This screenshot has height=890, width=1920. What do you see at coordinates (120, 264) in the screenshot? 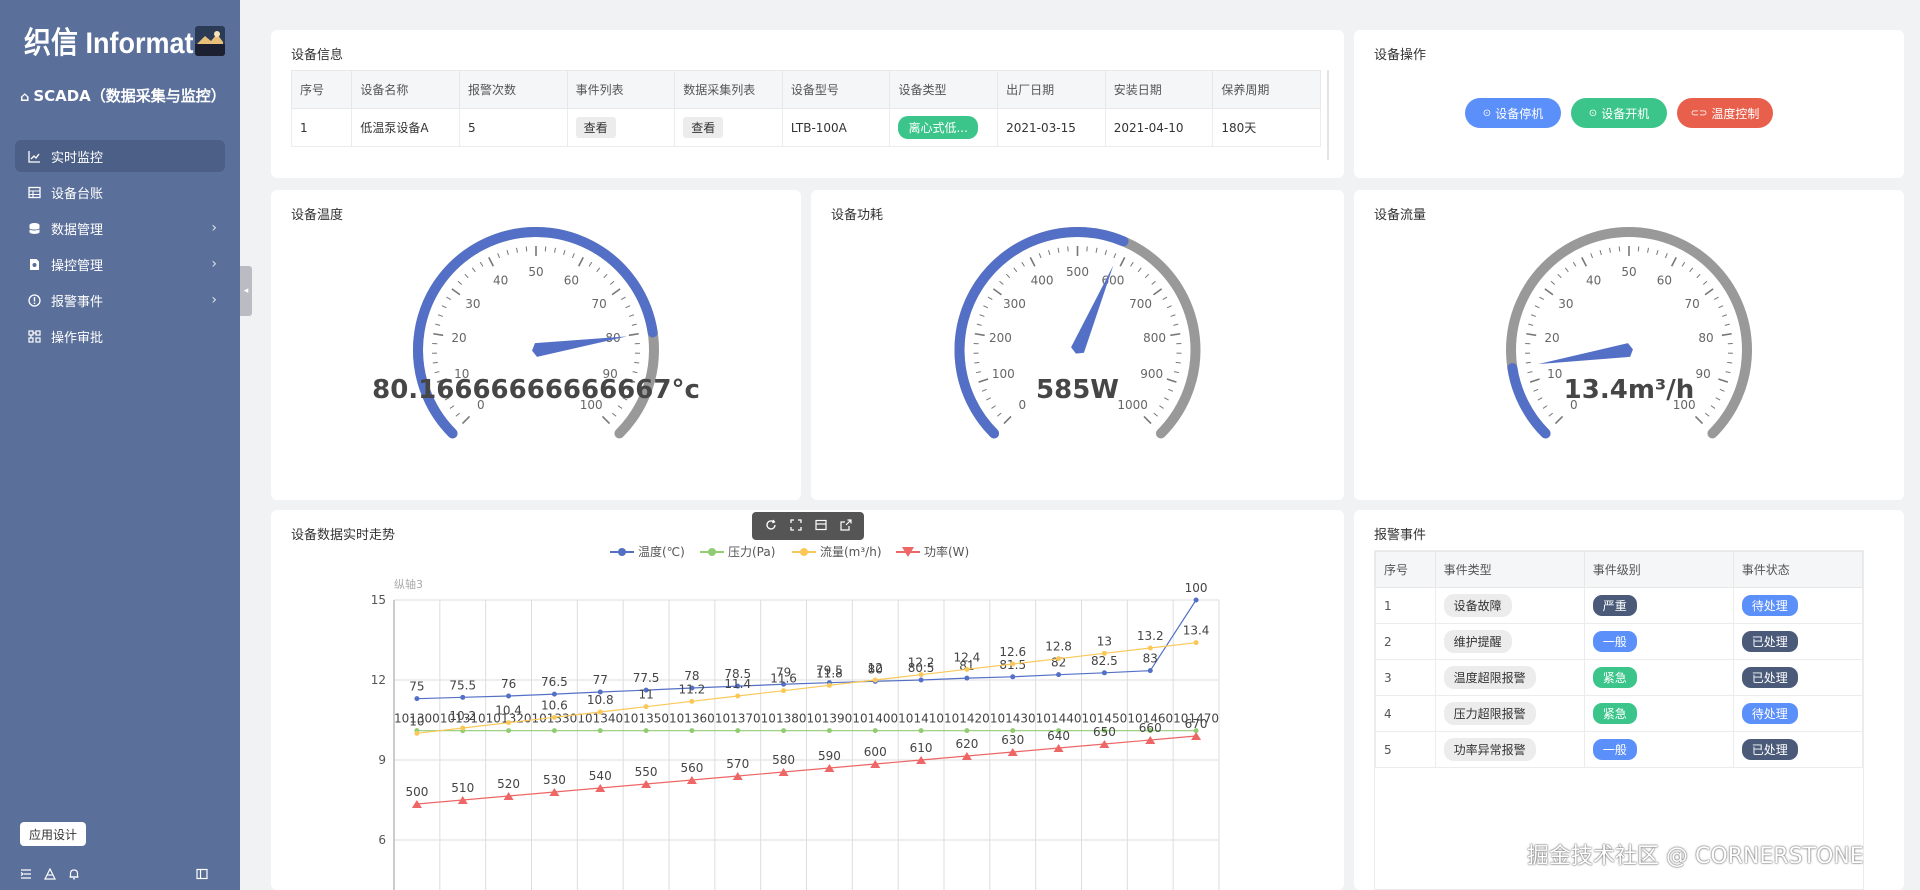
I see `sidebar-item-control-management: 操控管理 ›` at bounding box center [120, 264].